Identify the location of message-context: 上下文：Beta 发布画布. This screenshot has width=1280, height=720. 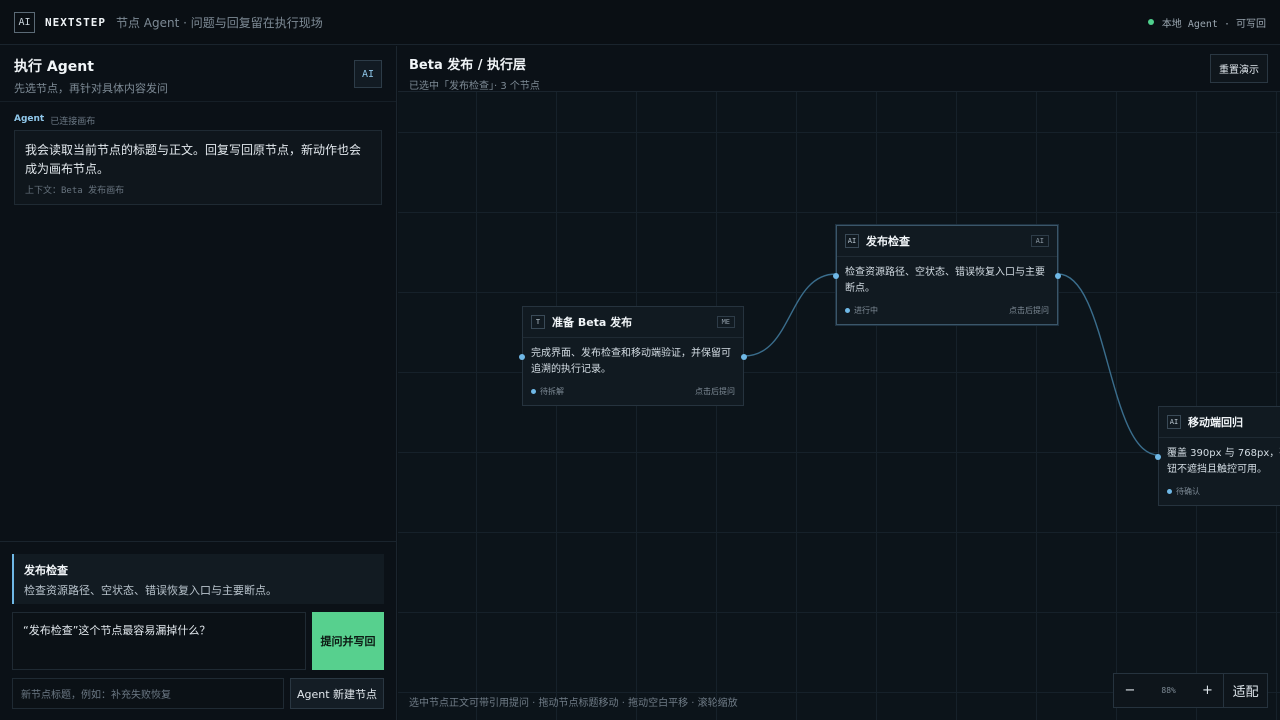
(75, 191).